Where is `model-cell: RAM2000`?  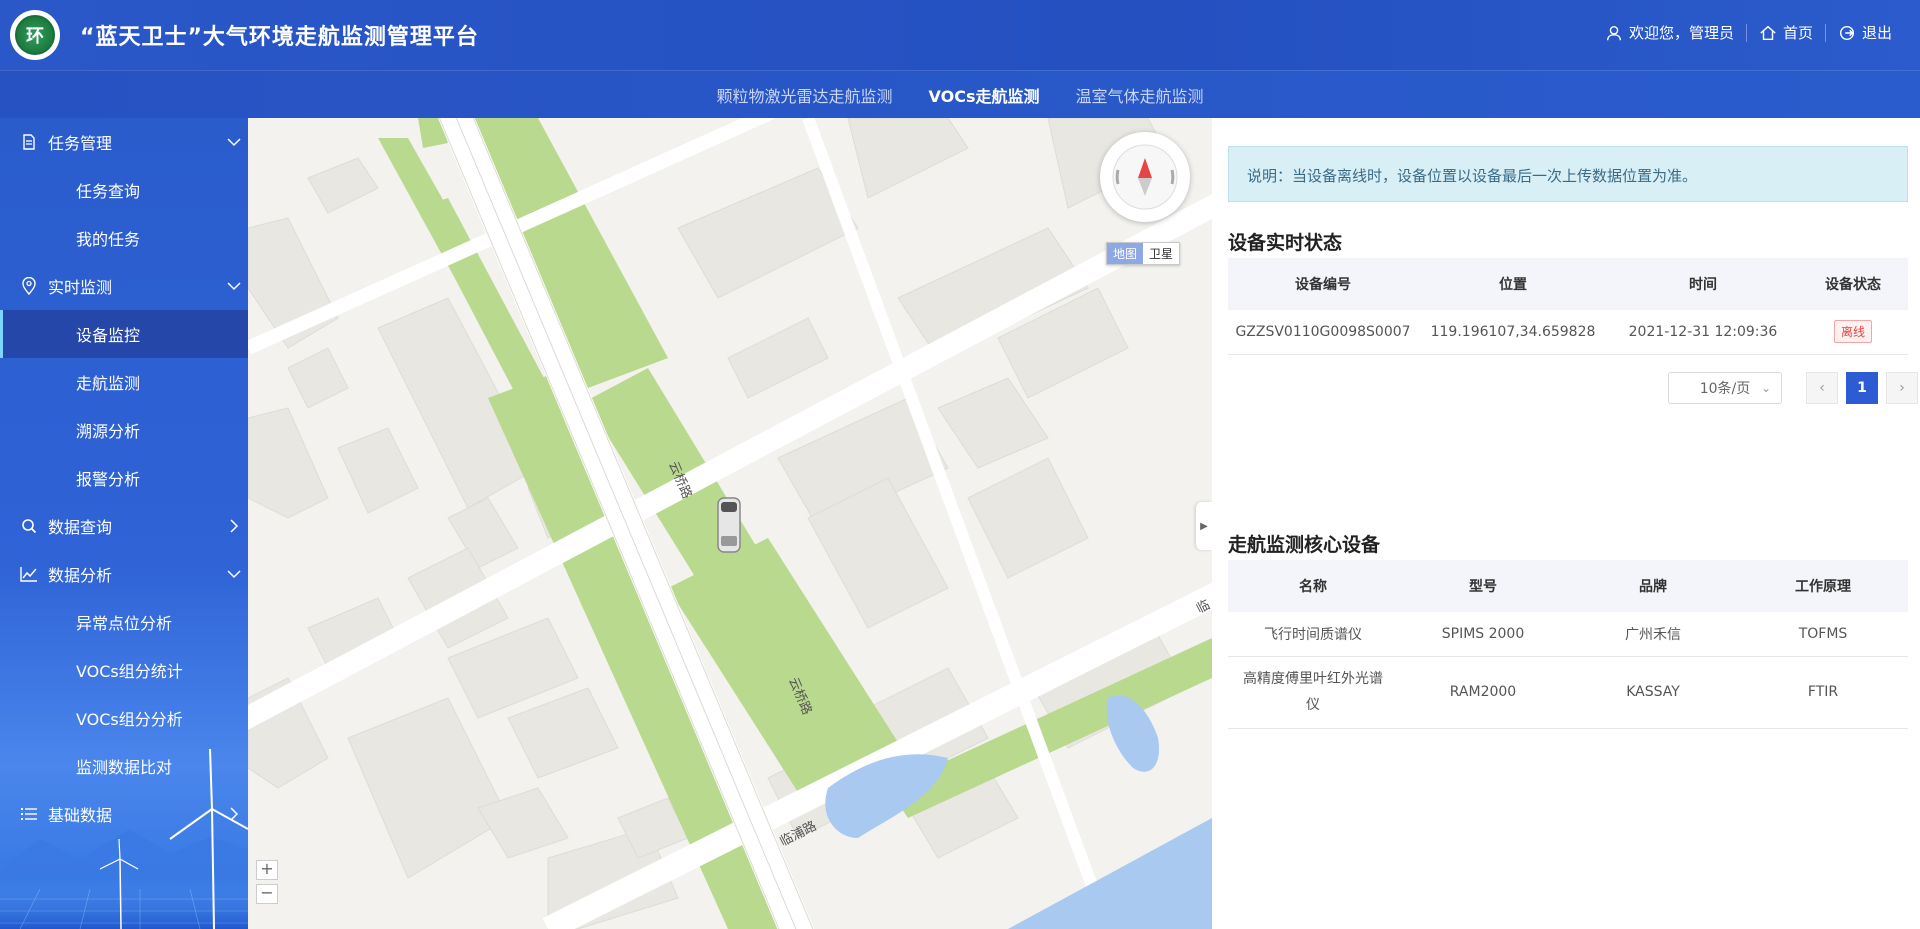 model-cell: RAM2000 is located at coordinates (1483, 692).